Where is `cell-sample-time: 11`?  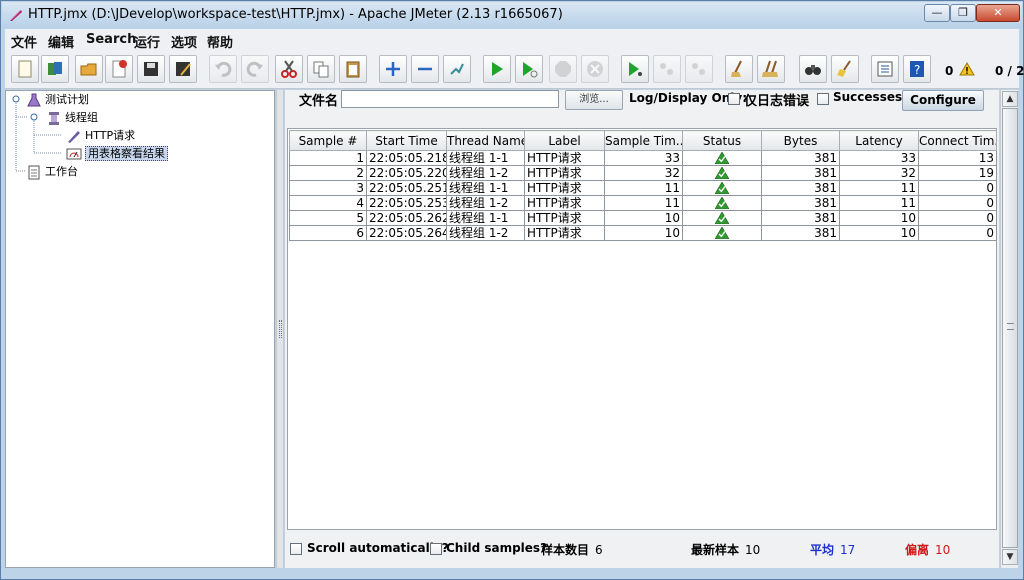 cell-sample-time: 11 is located at coordinates (643, 188).